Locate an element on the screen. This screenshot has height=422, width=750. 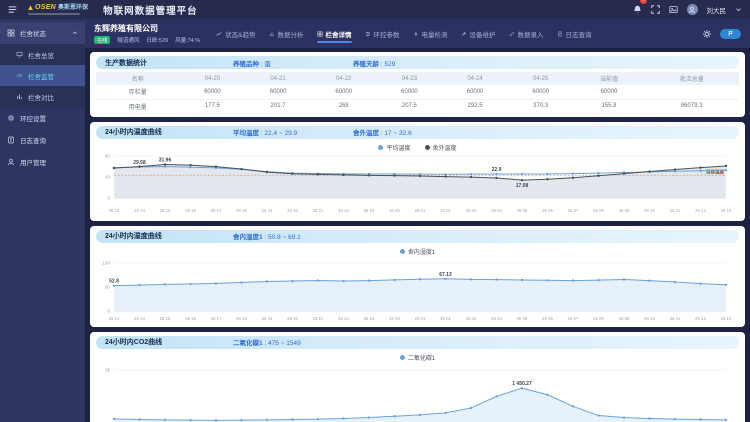
svg-text: 26 03 is located at coordinates (471, 318).